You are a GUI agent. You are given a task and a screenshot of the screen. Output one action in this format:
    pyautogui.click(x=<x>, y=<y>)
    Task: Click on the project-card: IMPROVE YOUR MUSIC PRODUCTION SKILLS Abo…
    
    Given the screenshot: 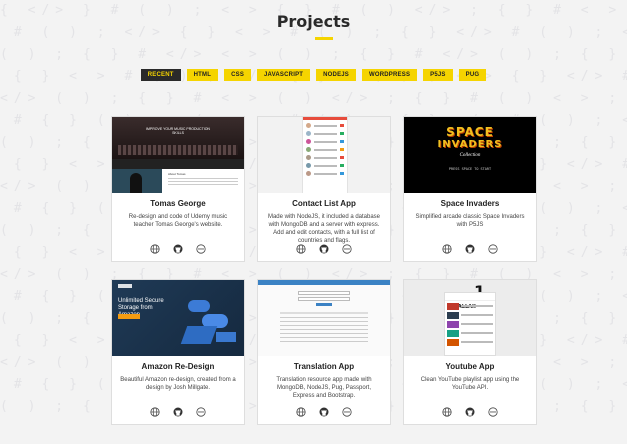 What is the action you would take?
    pyautogui.click(x=178, y=189)
    